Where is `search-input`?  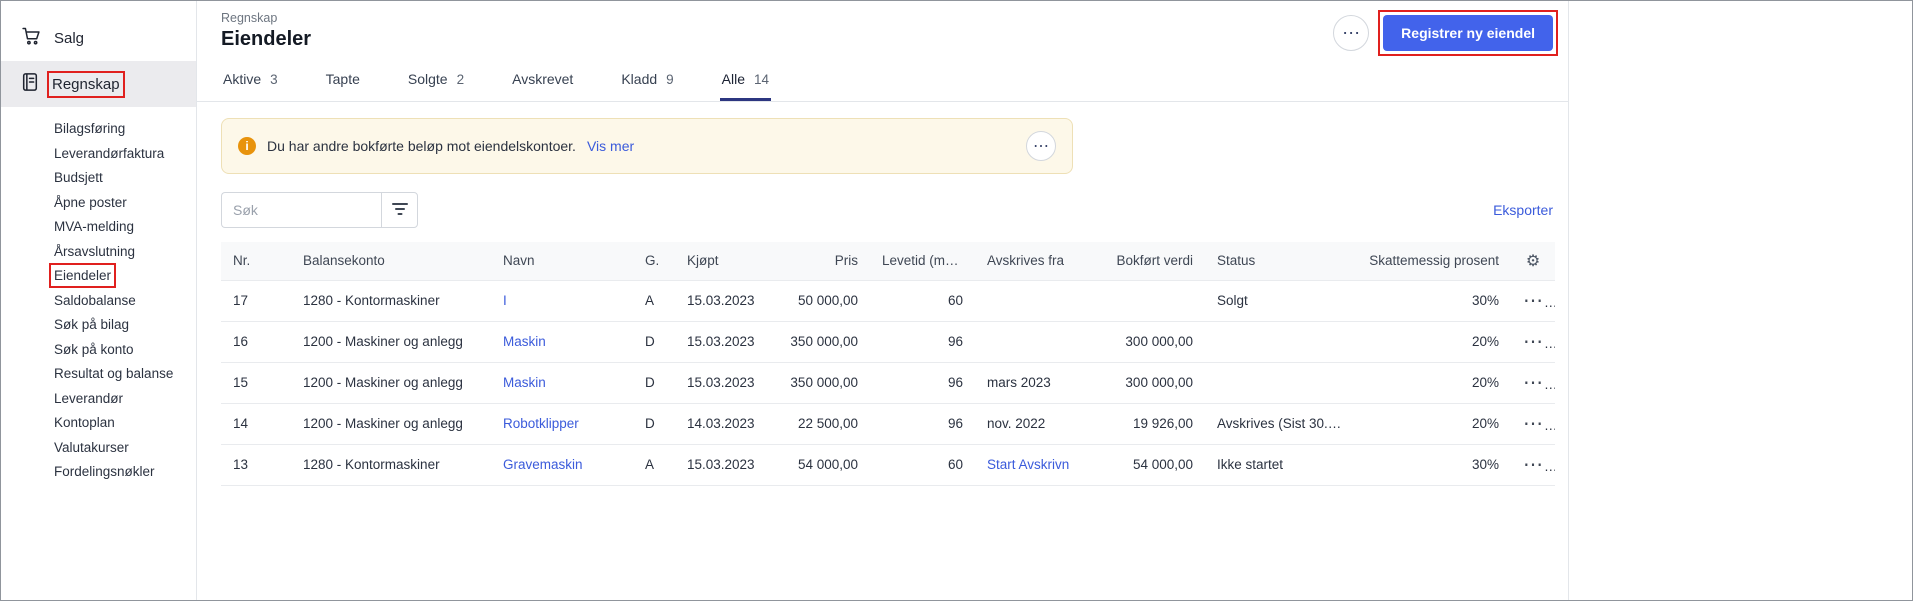
search-input is located at coordinates (301, 210).